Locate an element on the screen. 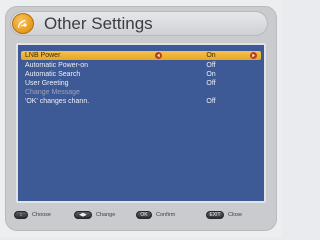  left-right-key-icon: ◀▶ is located at coordinates (83, 215).